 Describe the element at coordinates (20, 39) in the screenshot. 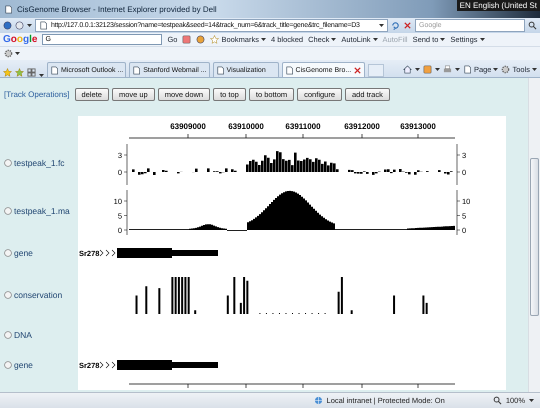

I see `google-logo: Google` at that location.